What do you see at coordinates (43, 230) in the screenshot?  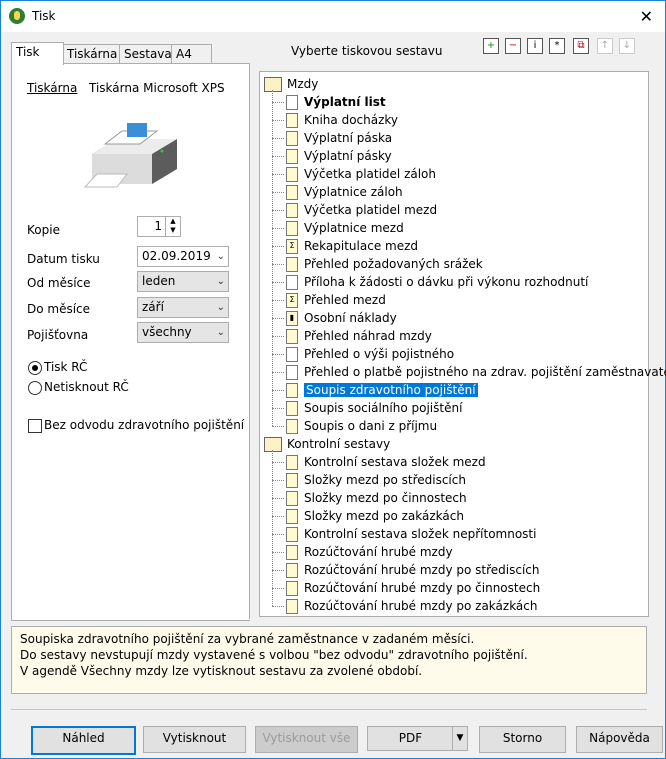 I see `copies-label: Kopie` at bounding box center [43, 230].